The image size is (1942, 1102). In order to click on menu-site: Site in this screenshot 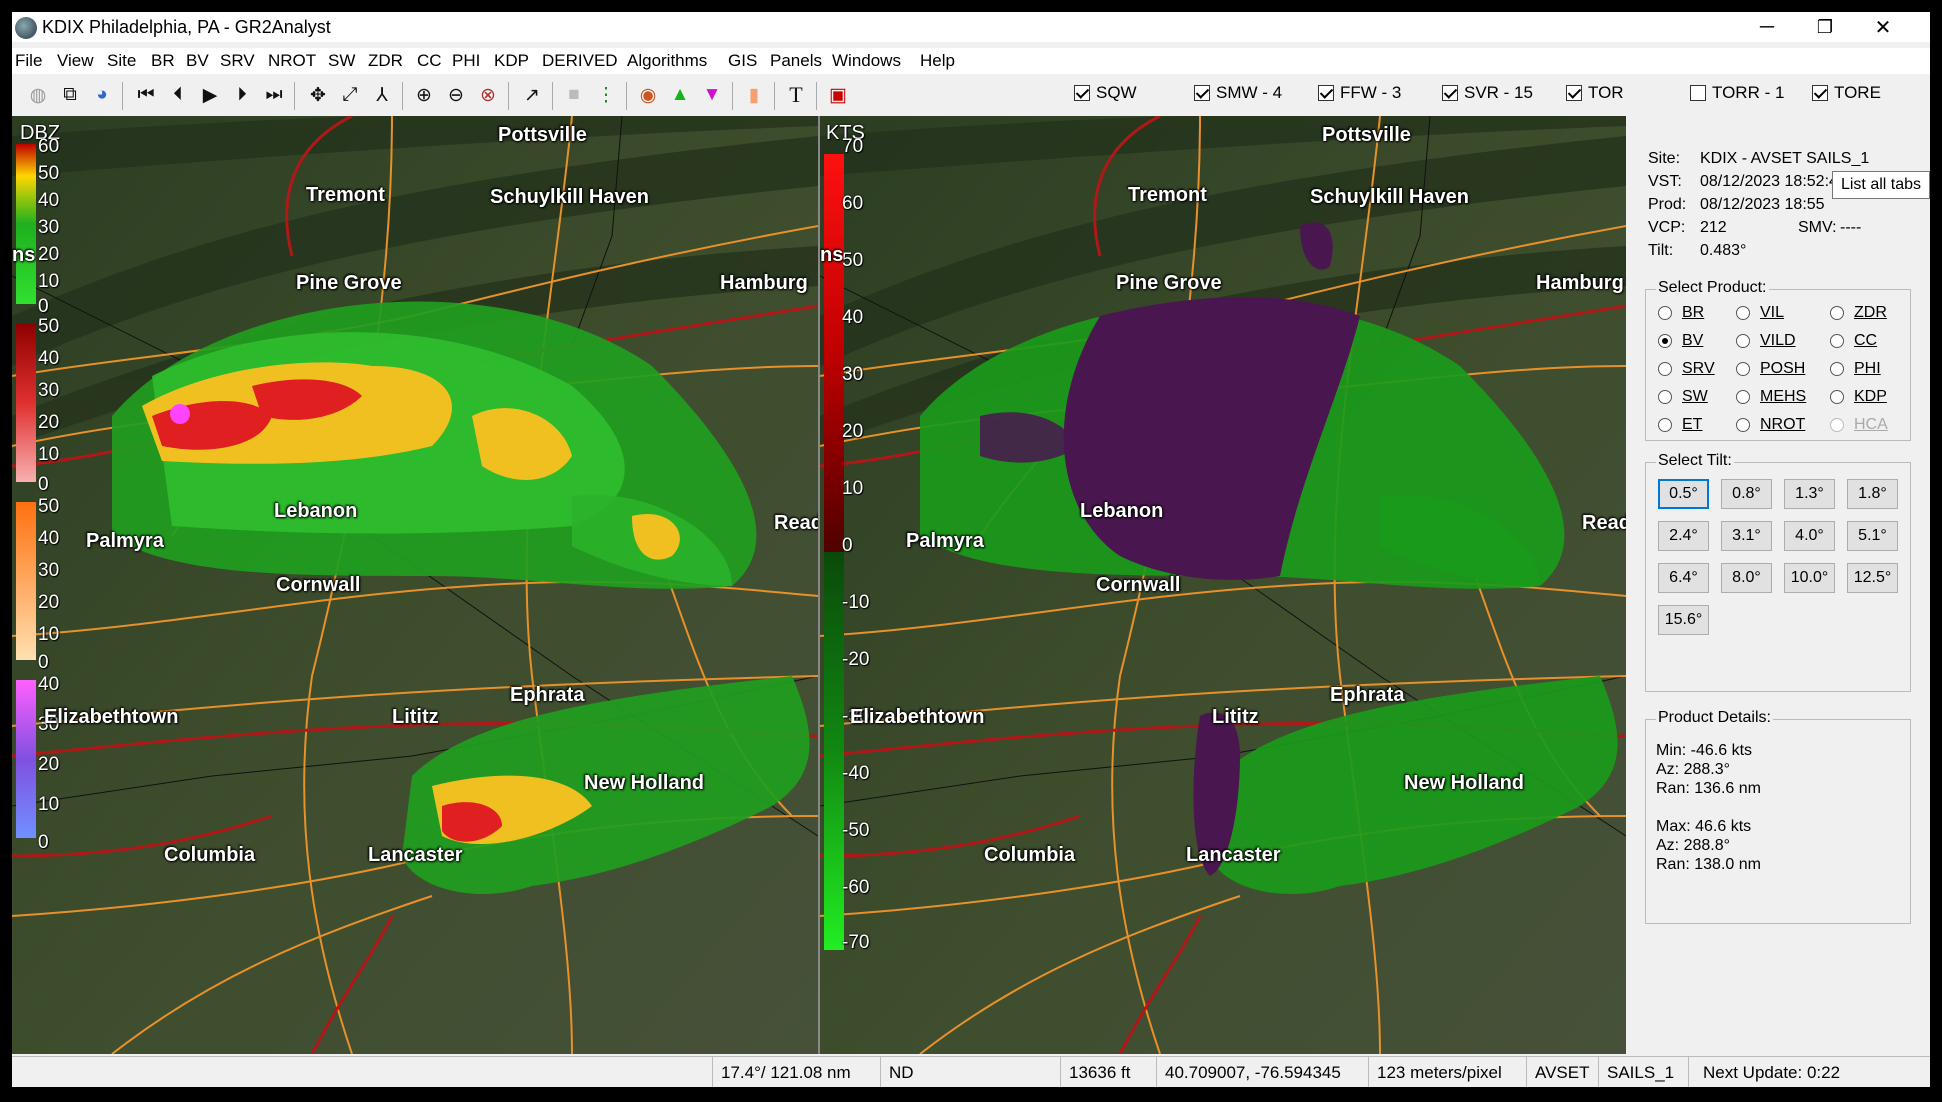, I will do `click(121, 61)`.